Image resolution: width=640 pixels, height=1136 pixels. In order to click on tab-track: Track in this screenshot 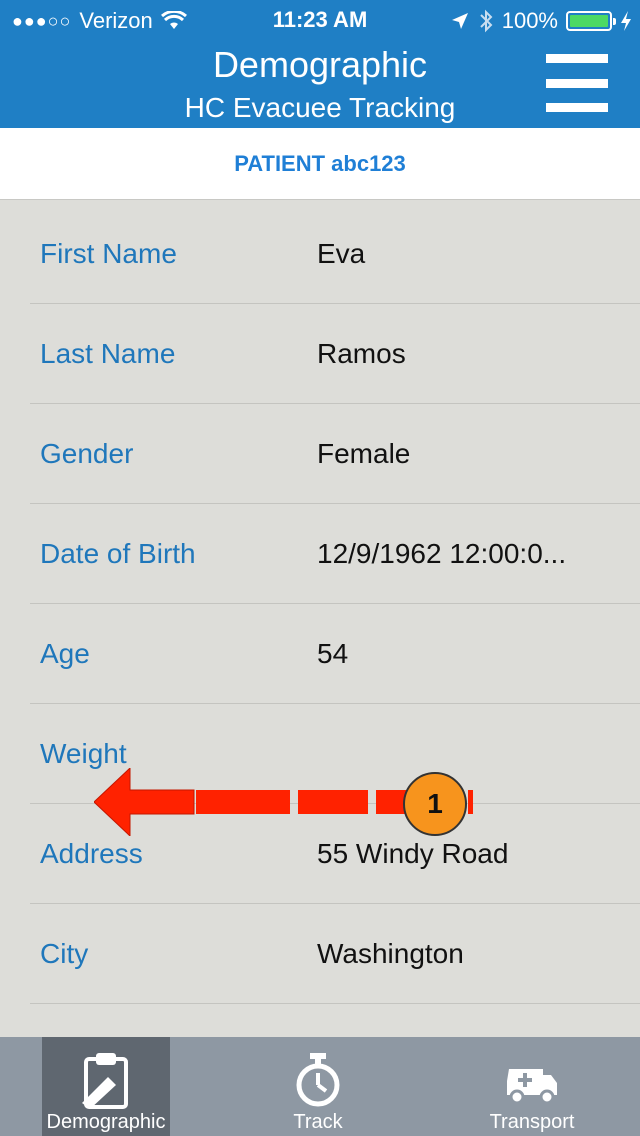, I will do `click(318, 1086)`.